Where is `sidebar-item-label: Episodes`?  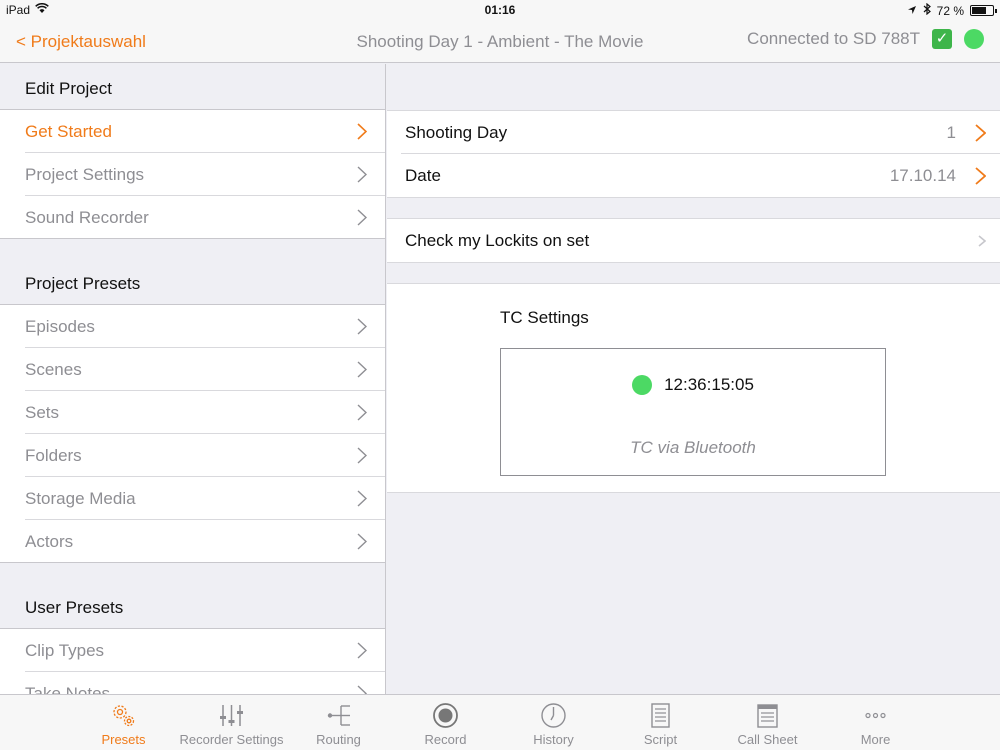
sidebar-item-label: Episodes is located at coordinates (60, 326).